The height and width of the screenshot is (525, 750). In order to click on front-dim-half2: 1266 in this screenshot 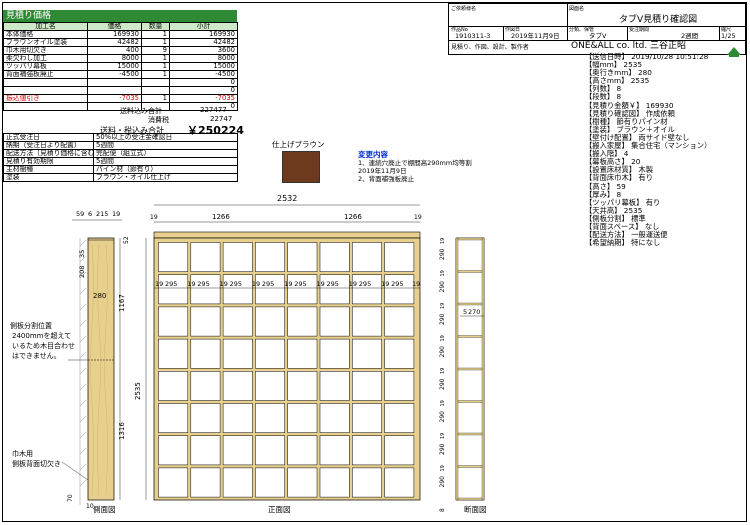, I will do `click(353, 217)`.